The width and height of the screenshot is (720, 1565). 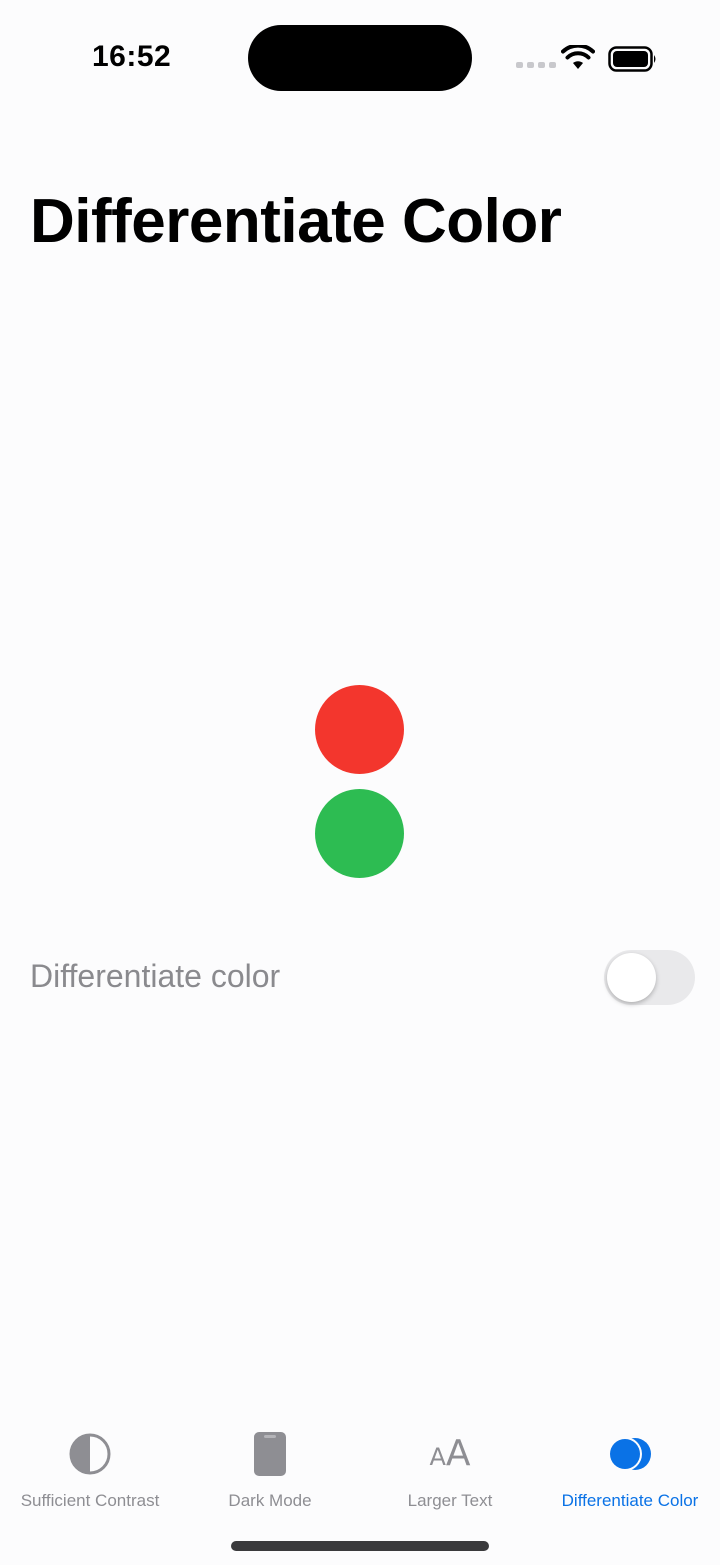 What do you see at coordinates (450, 1453) in the screenshot?
I see `text-size-icon: AA` at bounding box center [450, 1453].